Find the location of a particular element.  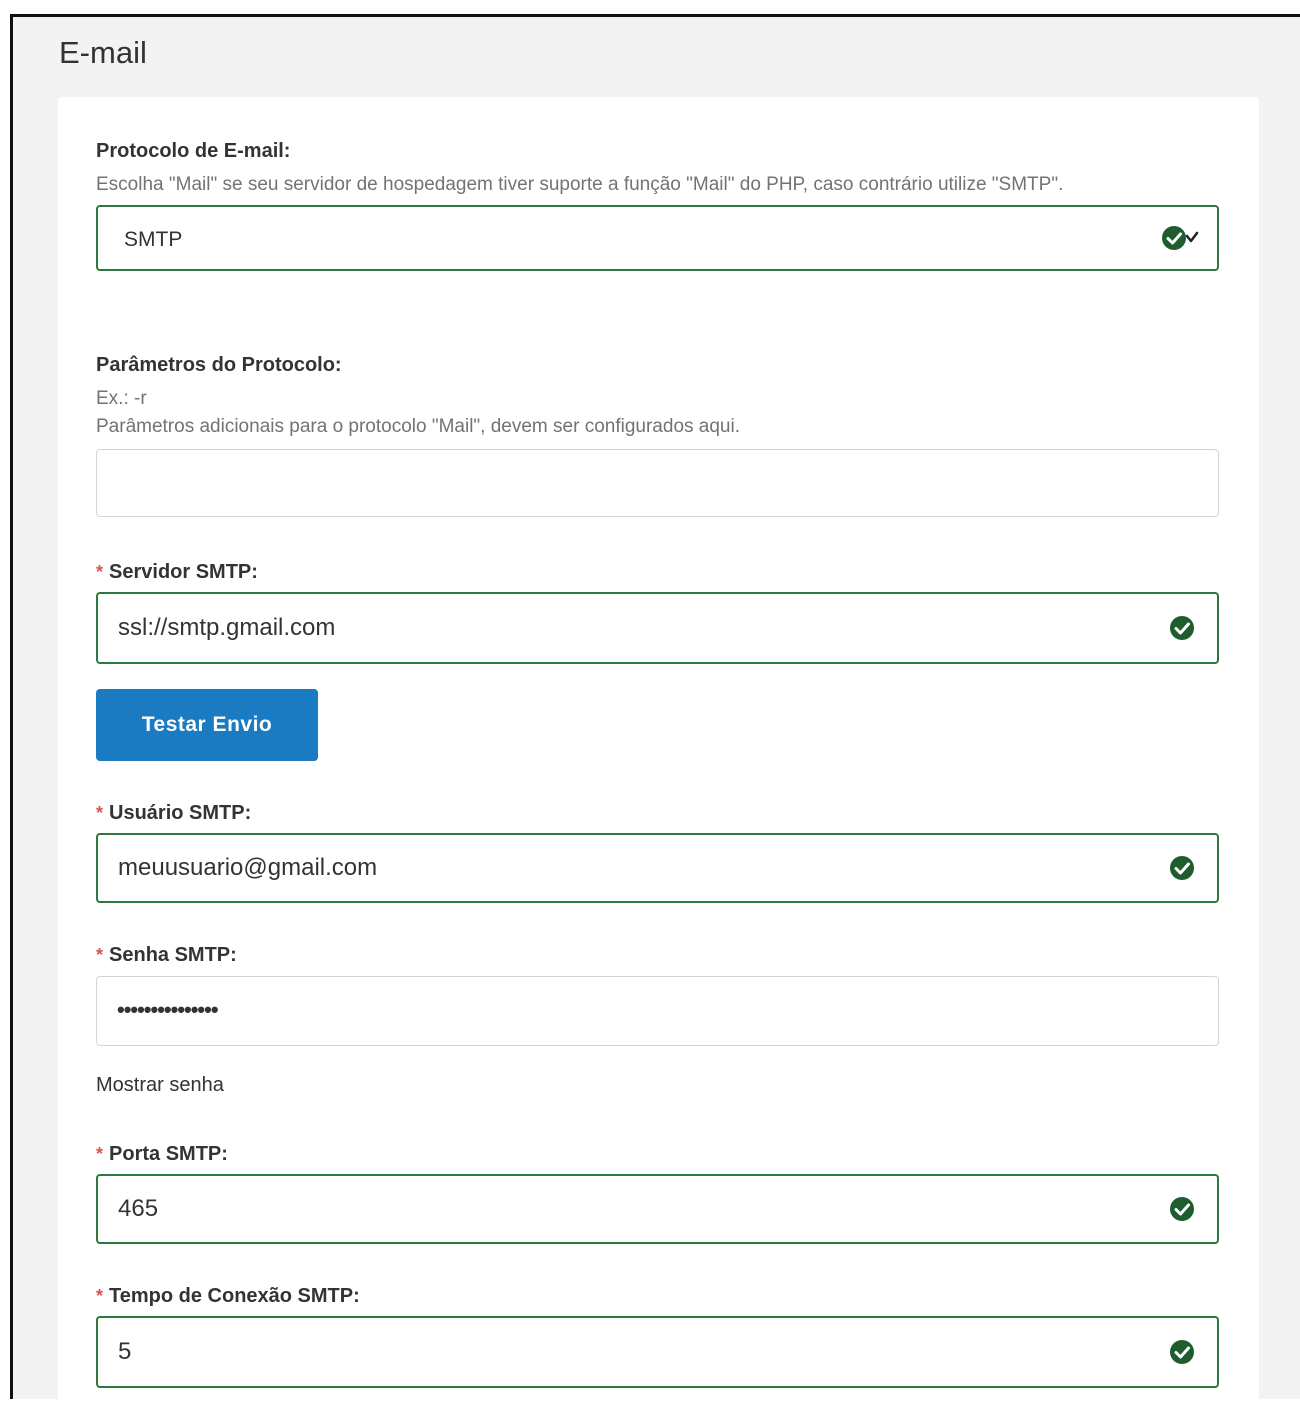

page-title: E-mail is located at coordinates (103, 52).